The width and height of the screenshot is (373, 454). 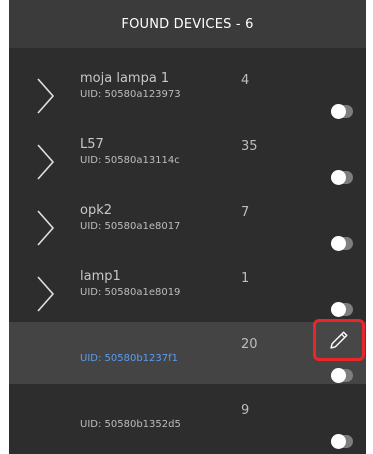 What do you see at coordinates (187, 221) in the screenshot?
I see `device-row: opk2 UID: 50580a1e8017 7` at bounding box center [187, 221].